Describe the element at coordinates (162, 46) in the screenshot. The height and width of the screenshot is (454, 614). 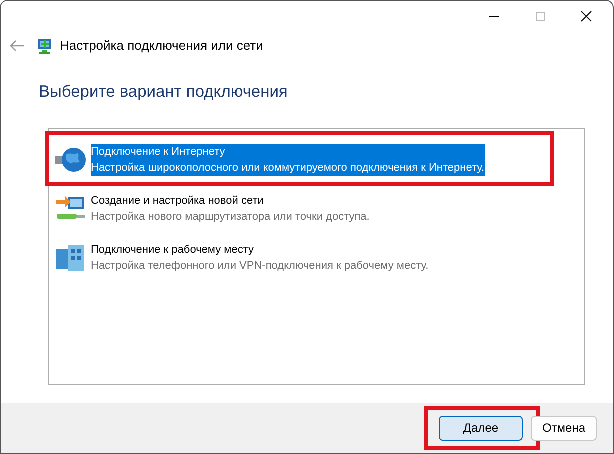
I see `window-title: Настройка подключения или сети` at that location.